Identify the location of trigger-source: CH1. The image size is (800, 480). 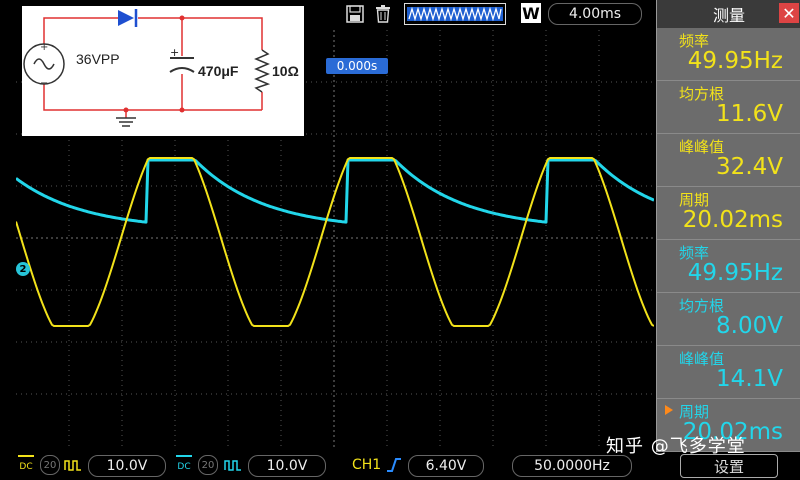
(366, 465).